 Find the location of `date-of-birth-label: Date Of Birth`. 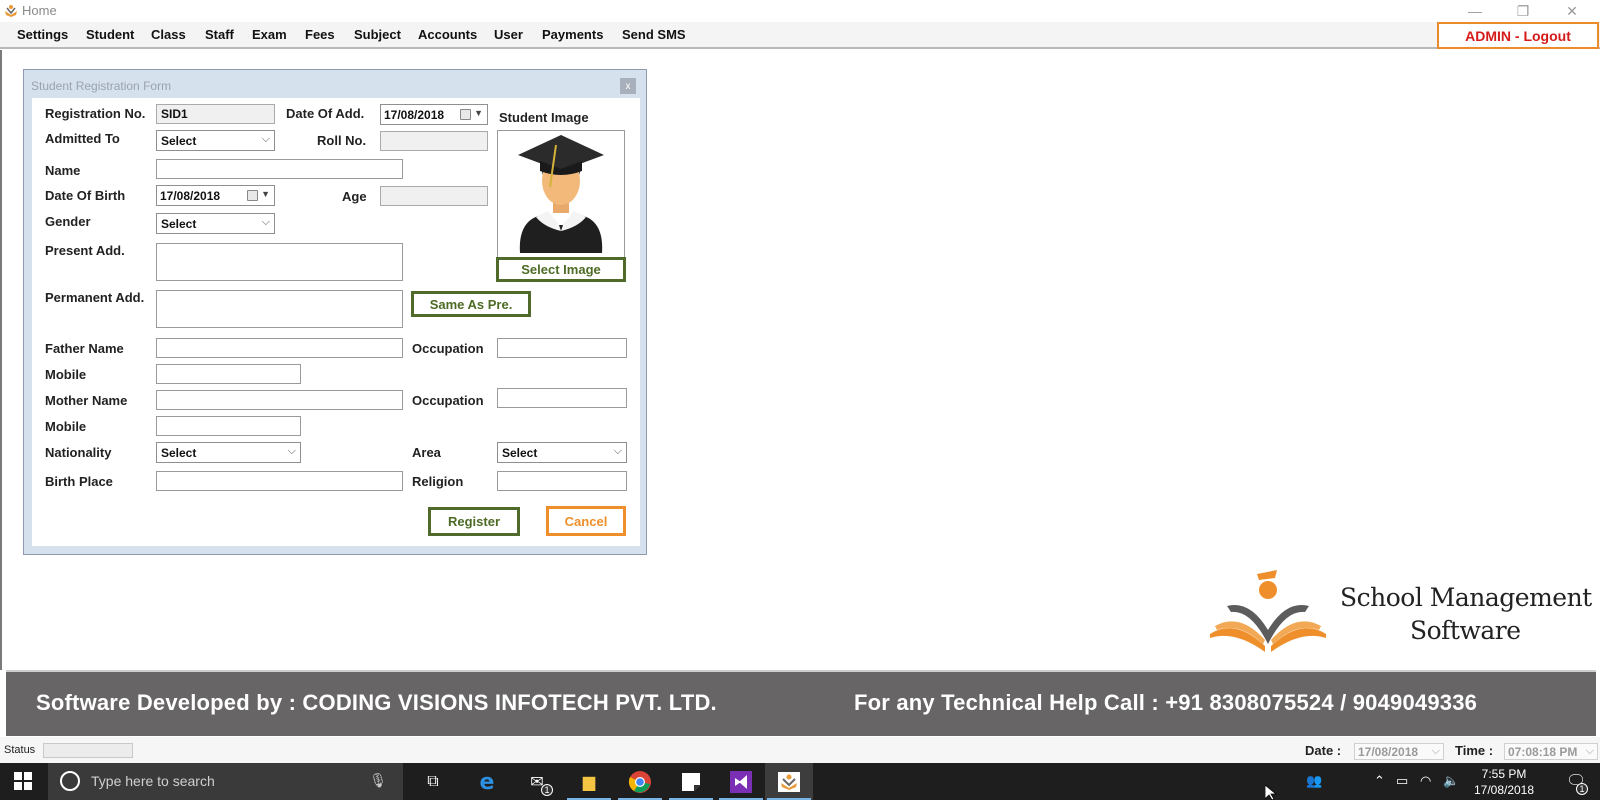

date-of-birth-label: Date Of Birth is located at coordinates (85, 195).